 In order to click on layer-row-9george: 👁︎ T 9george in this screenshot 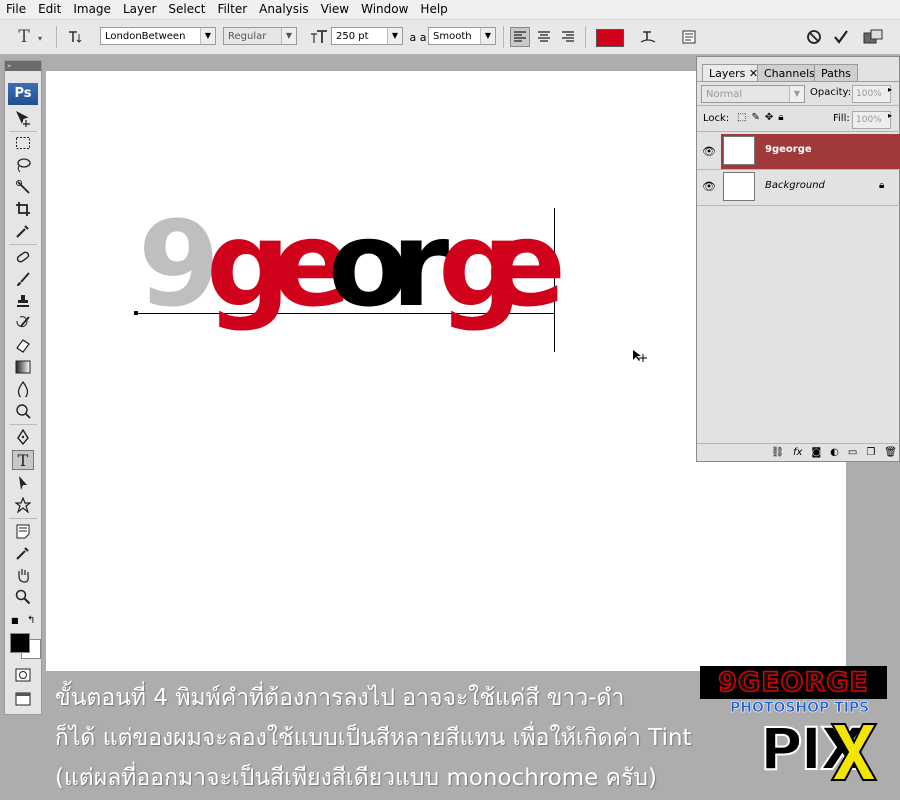, I will do `click(798, 152)`.